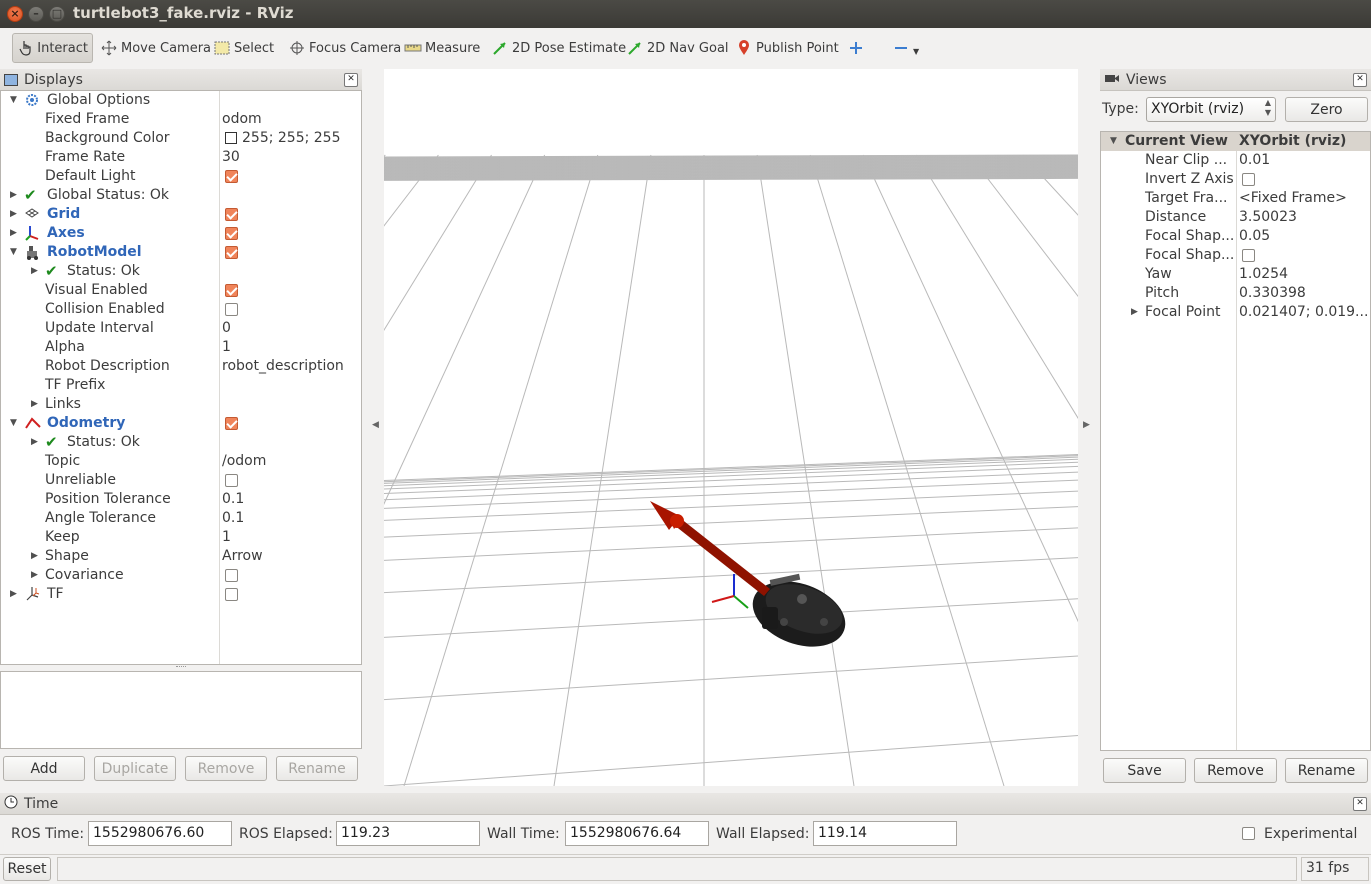  Describe the element at coordinates (181, 594) in the screenshot. I see `tree-row-tf: ▶ TF` at that location.